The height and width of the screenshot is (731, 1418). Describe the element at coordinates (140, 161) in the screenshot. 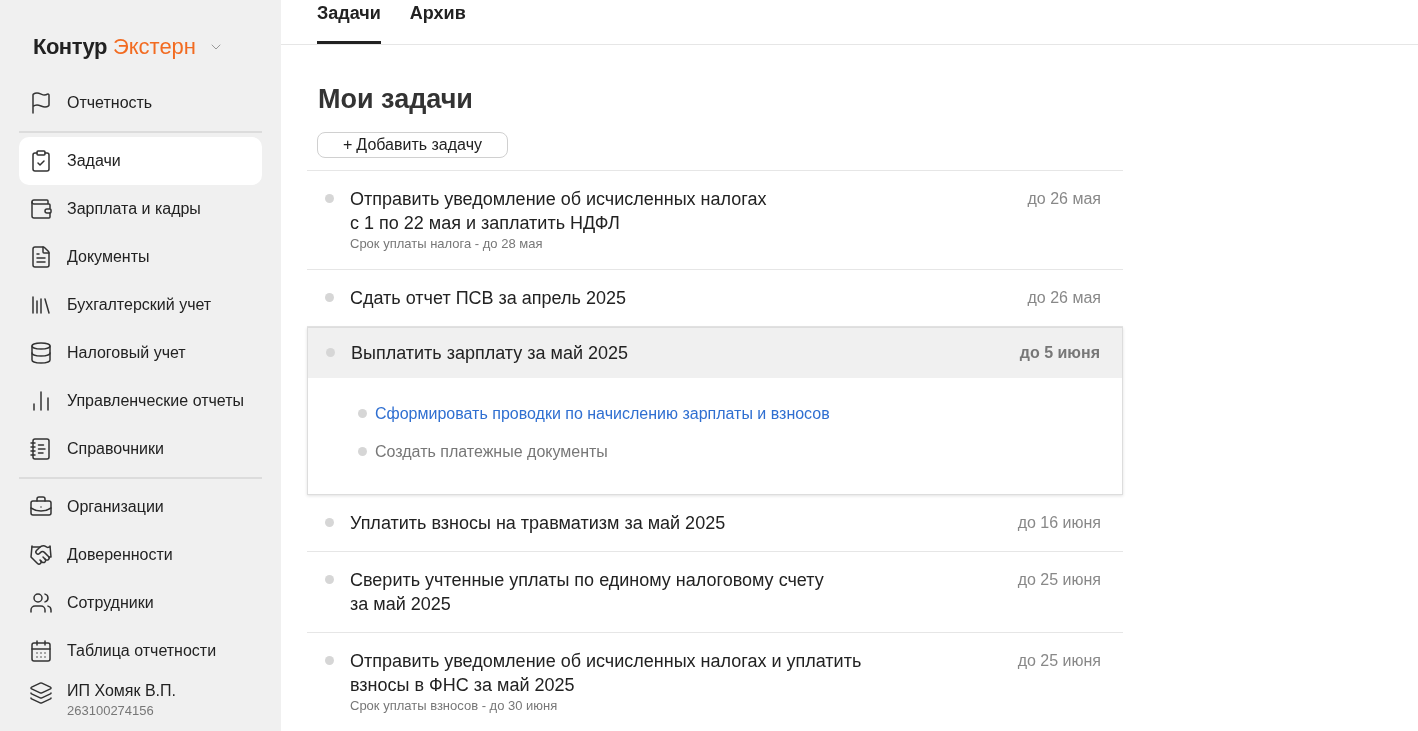

I see `sidebar-item: Задачи` at that location.